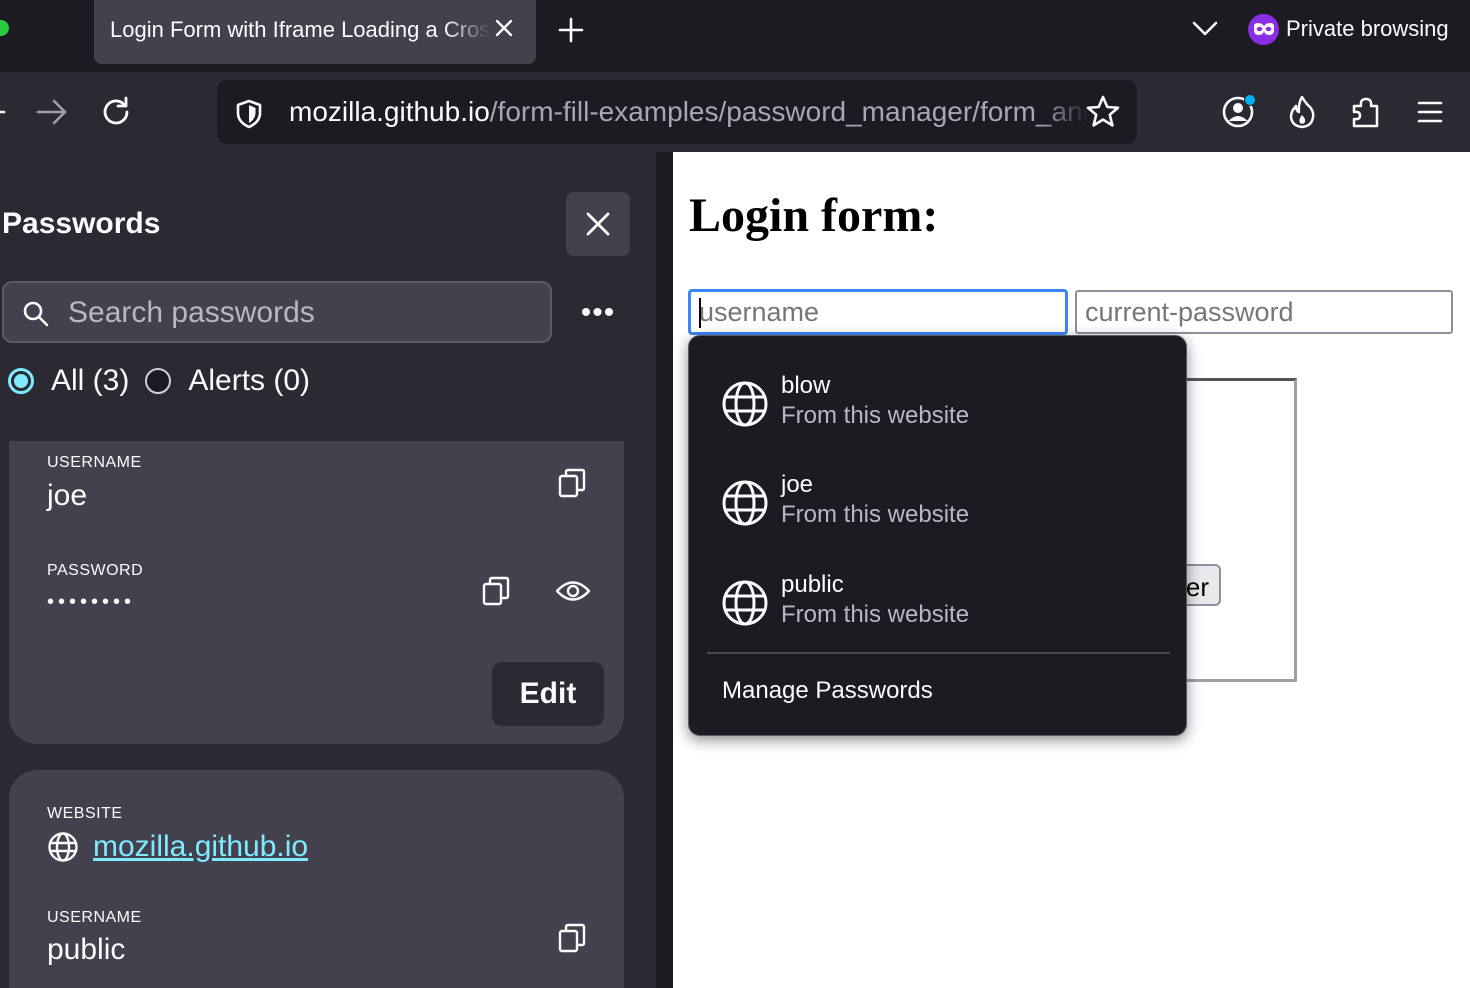 Image resolution: width=1470 pixels, height=988 pixels. What do you see at coordinates (797, 484) in the screenshot?
I see `autocomplete-username: joe` at bounding box center [797, 484].